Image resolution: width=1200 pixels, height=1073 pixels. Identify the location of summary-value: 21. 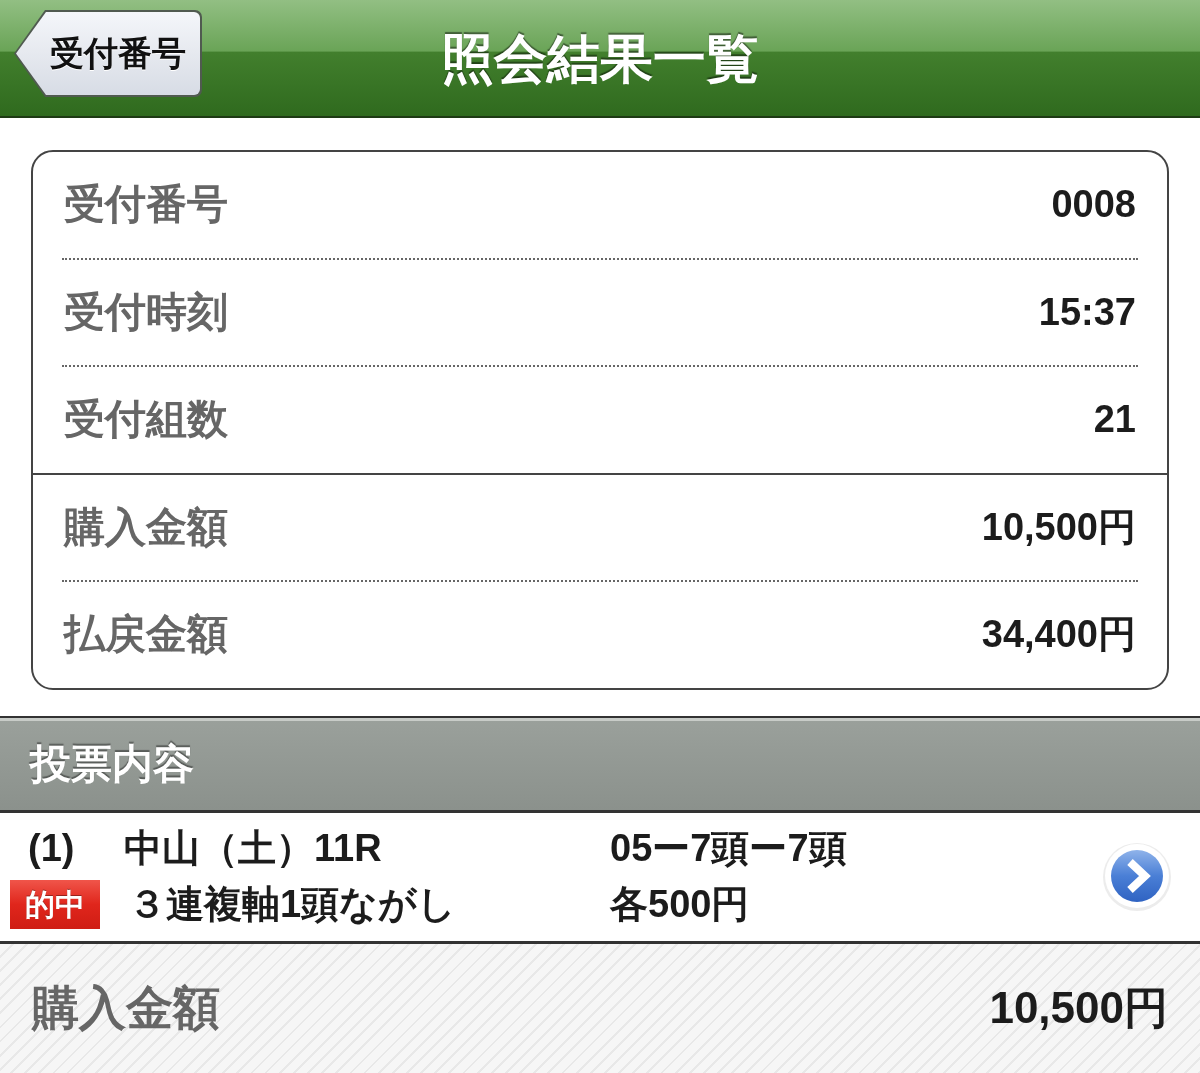
(1114, 420).